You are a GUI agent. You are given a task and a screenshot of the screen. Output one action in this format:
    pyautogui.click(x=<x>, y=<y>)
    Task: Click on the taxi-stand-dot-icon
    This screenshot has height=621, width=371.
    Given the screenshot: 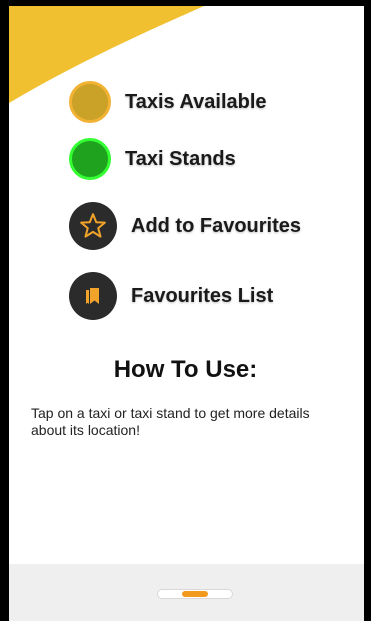 What is the action you would take?
    pyautogui.click(x=90, y=159)
    